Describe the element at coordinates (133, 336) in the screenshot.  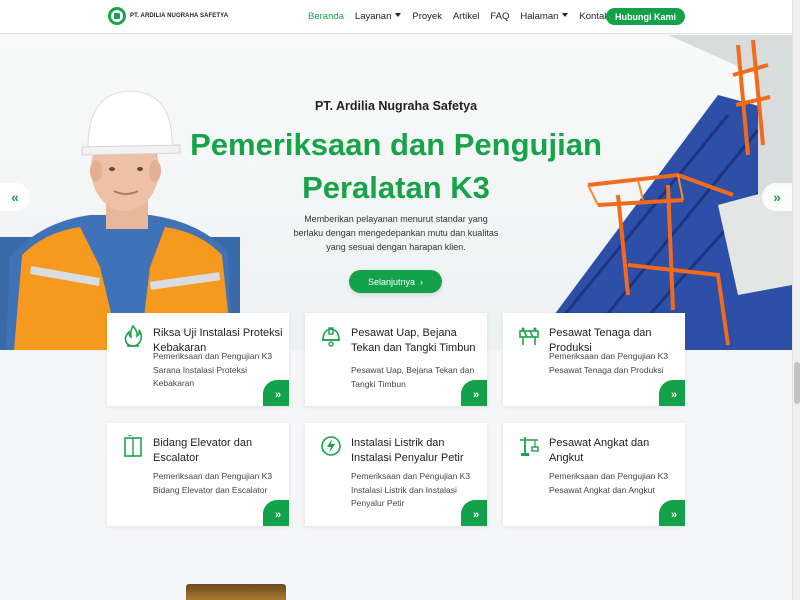
I see `fire-icon` at that location.